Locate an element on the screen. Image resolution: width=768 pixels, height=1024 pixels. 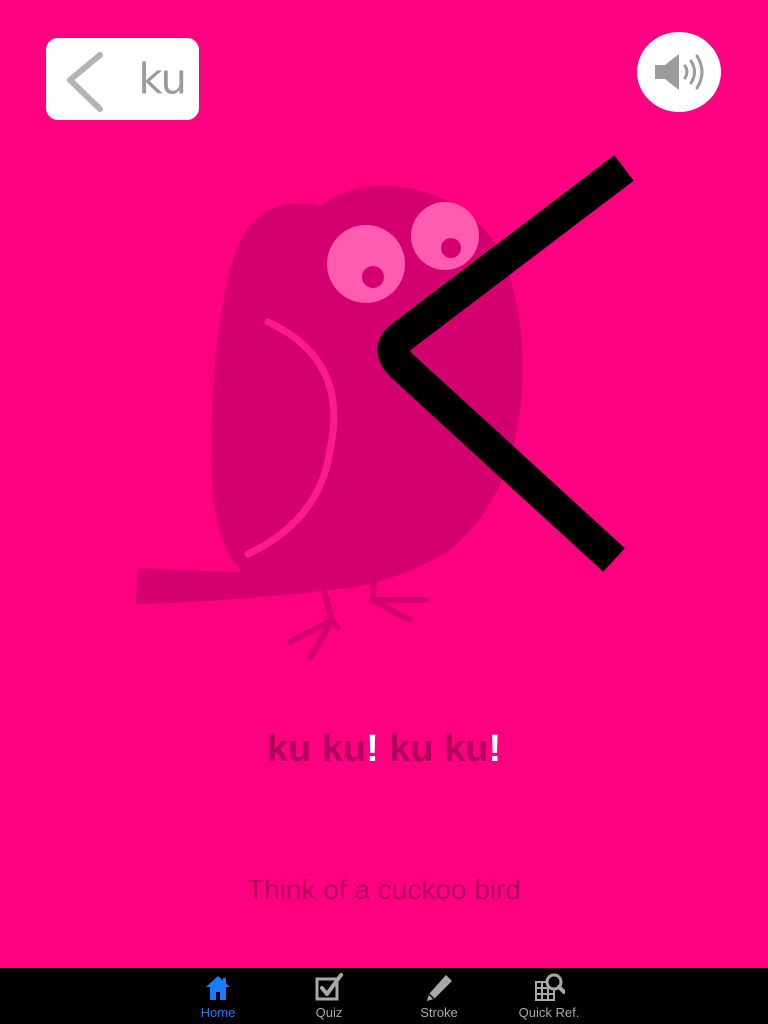
tab-stroke-label: Stroke is located at coordinates (439, 1012).